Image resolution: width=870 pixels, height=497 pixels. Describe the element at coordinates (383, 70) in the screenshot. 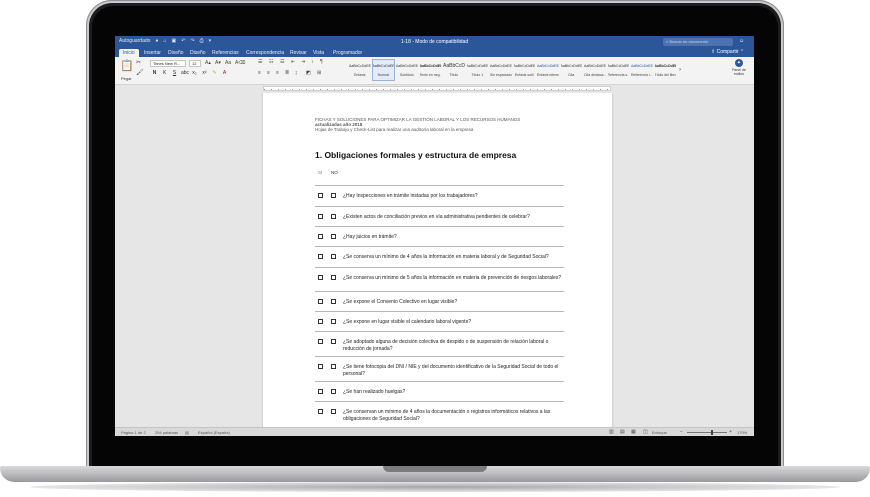

I see `style-tile-normal: AaBbCcDdEE Normal` at that location.